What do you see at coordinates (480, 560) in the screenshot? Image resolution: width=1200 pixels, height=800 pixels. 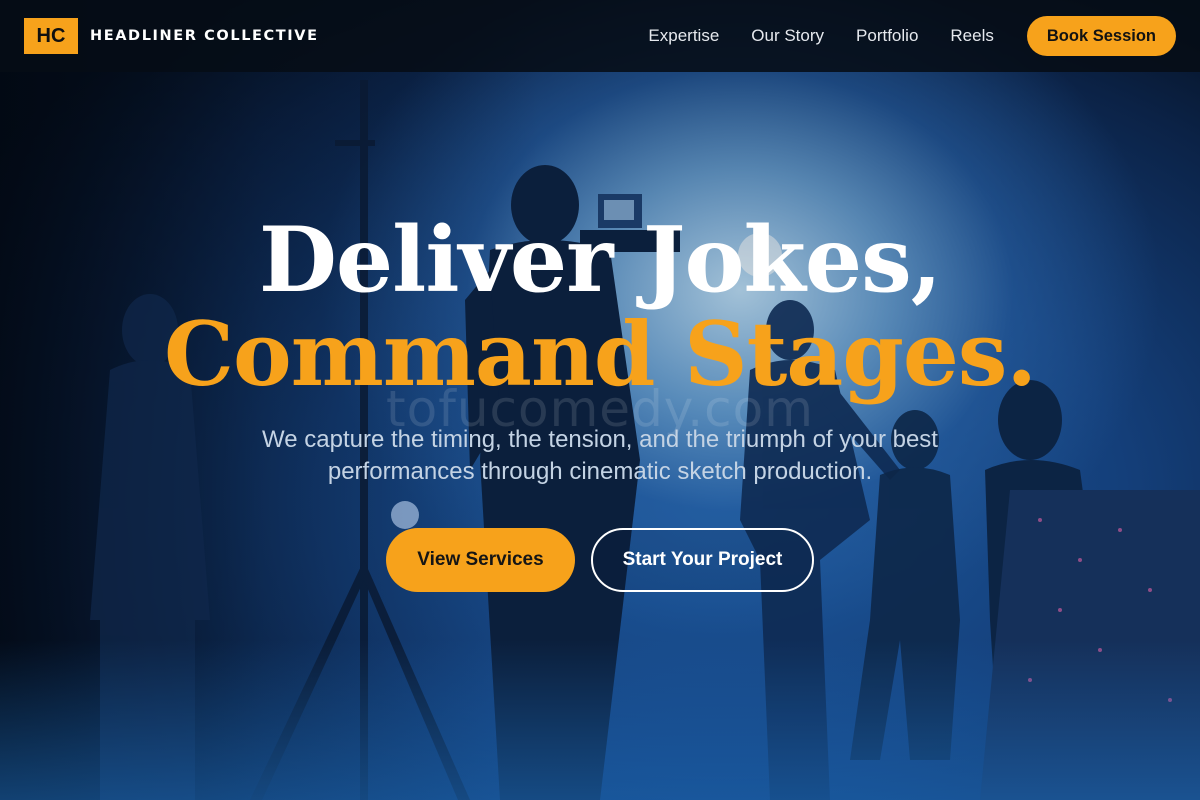 I see `view-services-button: View Services` at bounding box center [480, 560].